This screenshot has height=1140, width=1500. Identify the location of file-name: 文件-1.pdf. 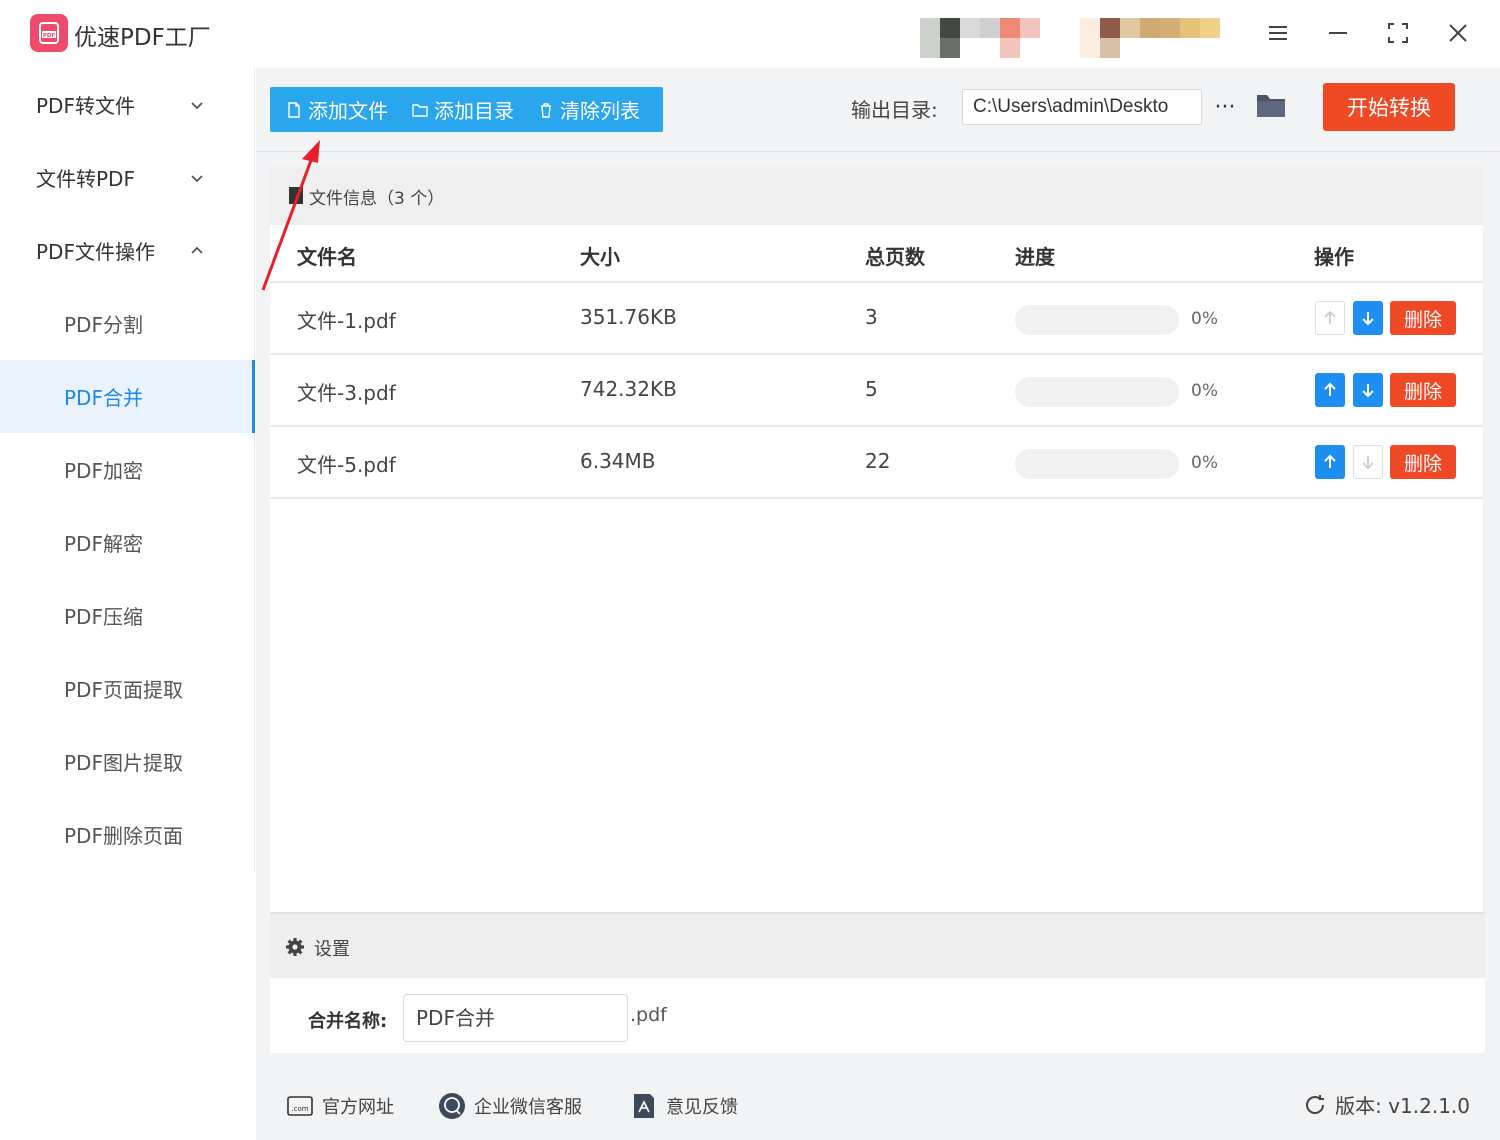
(346, 321).